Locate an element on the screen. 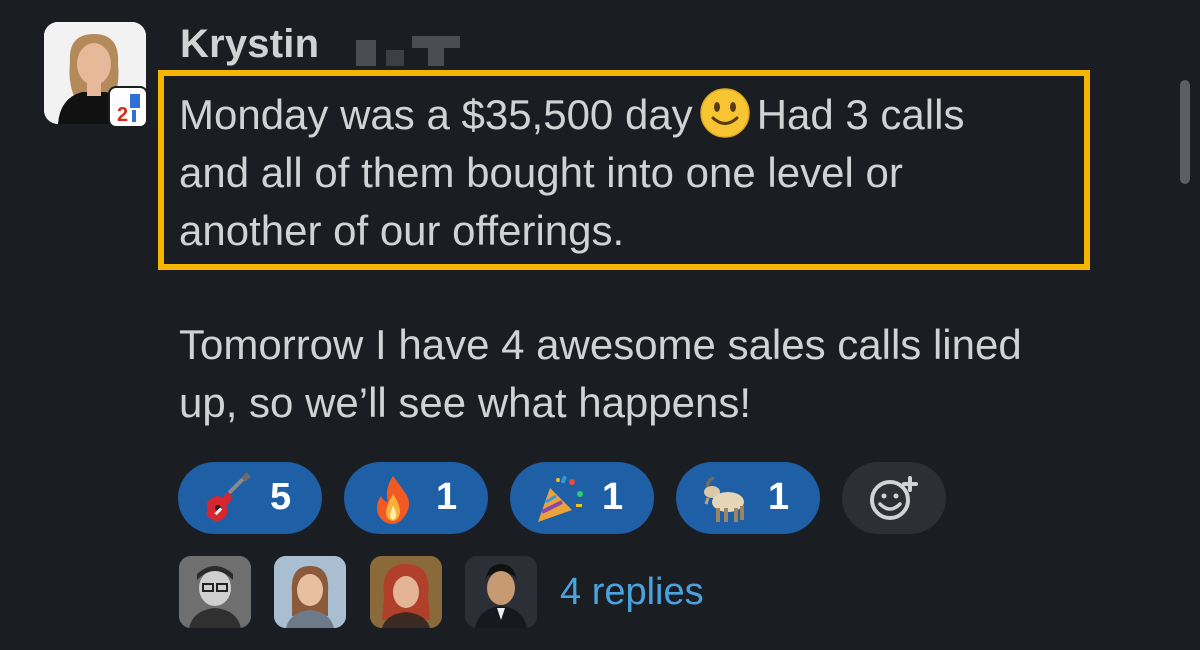  thread-replies-link: 4 replies is located at coordinates (632, 592).